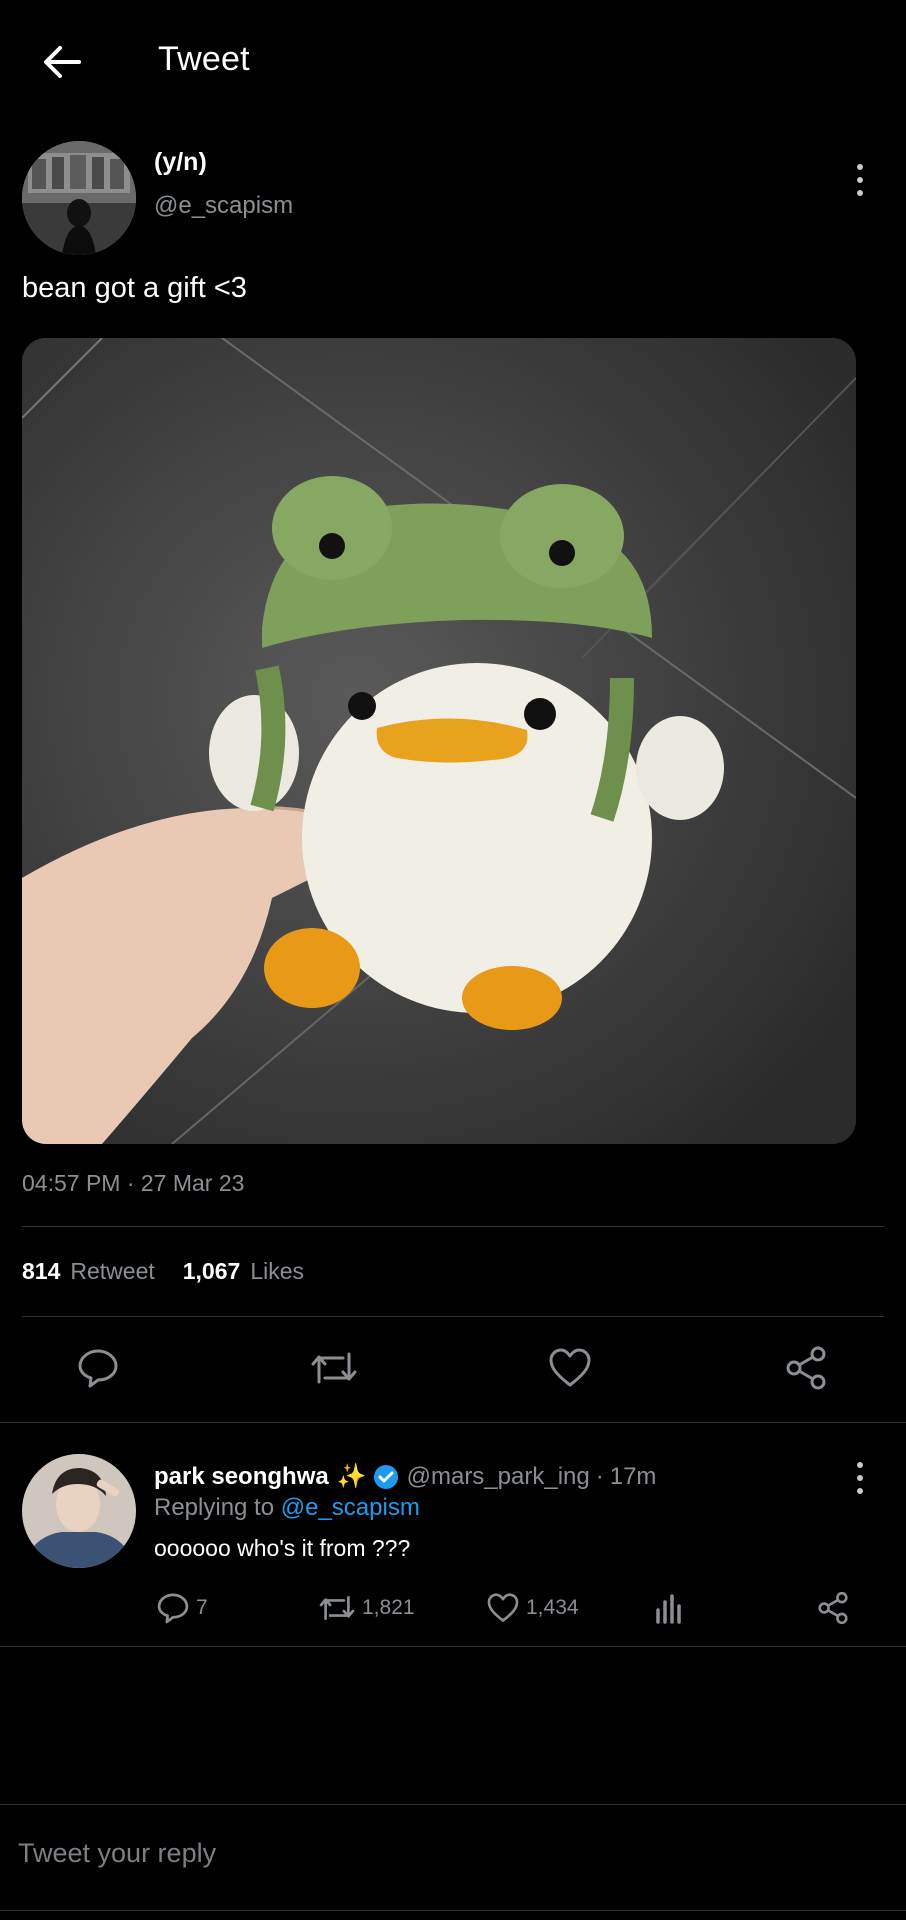  What do you see at coordinates (202, 1607) in the screenshot?
I see `reply-count: 7` at bounding box center [202, 1607].